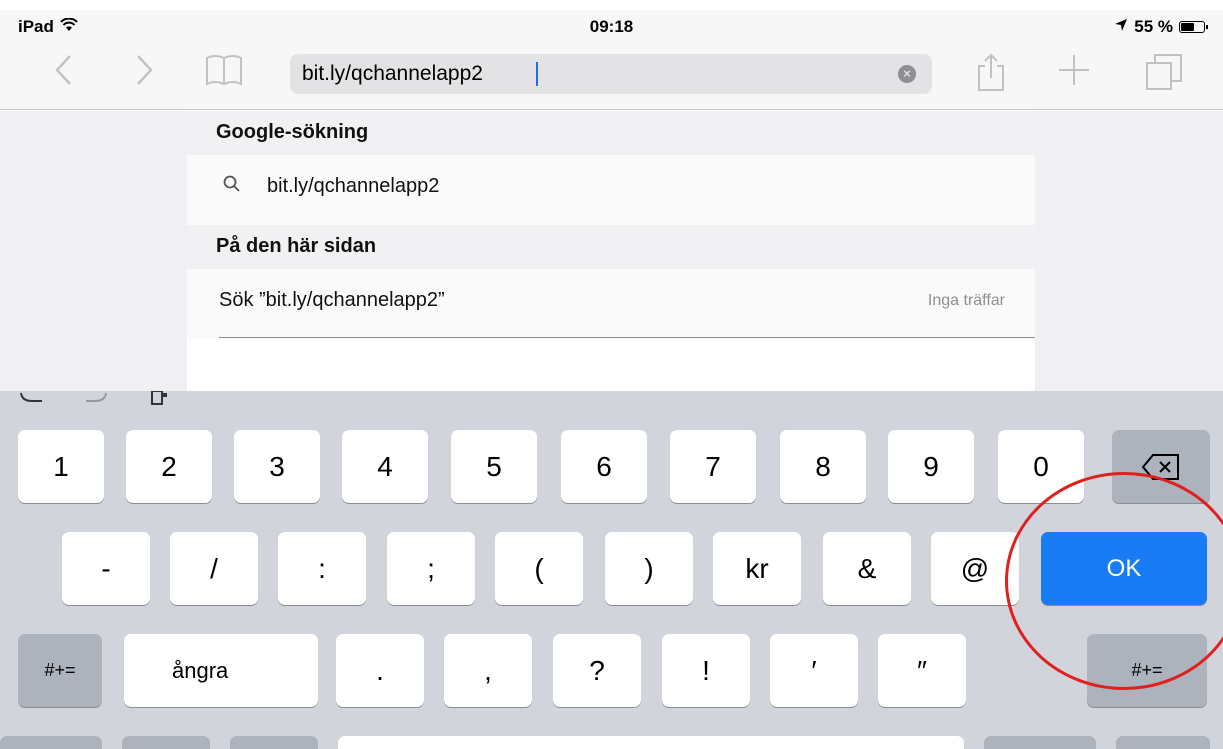  I want to click on text-cursor, so click(537, 74).